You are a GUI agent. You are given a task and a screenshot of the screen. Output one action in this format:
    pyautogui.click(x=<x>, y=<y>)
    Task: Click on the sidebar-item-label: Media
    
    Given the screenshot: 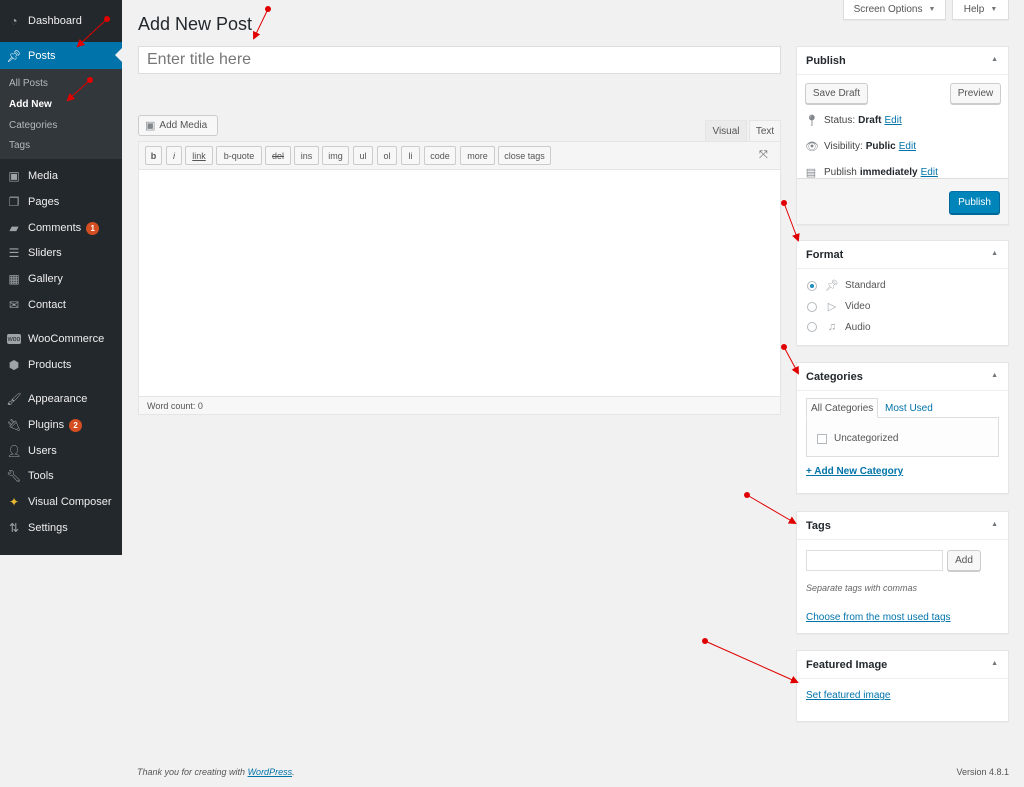 What is the action you would take?
    pyautogui.click(x=43, y=176)
    